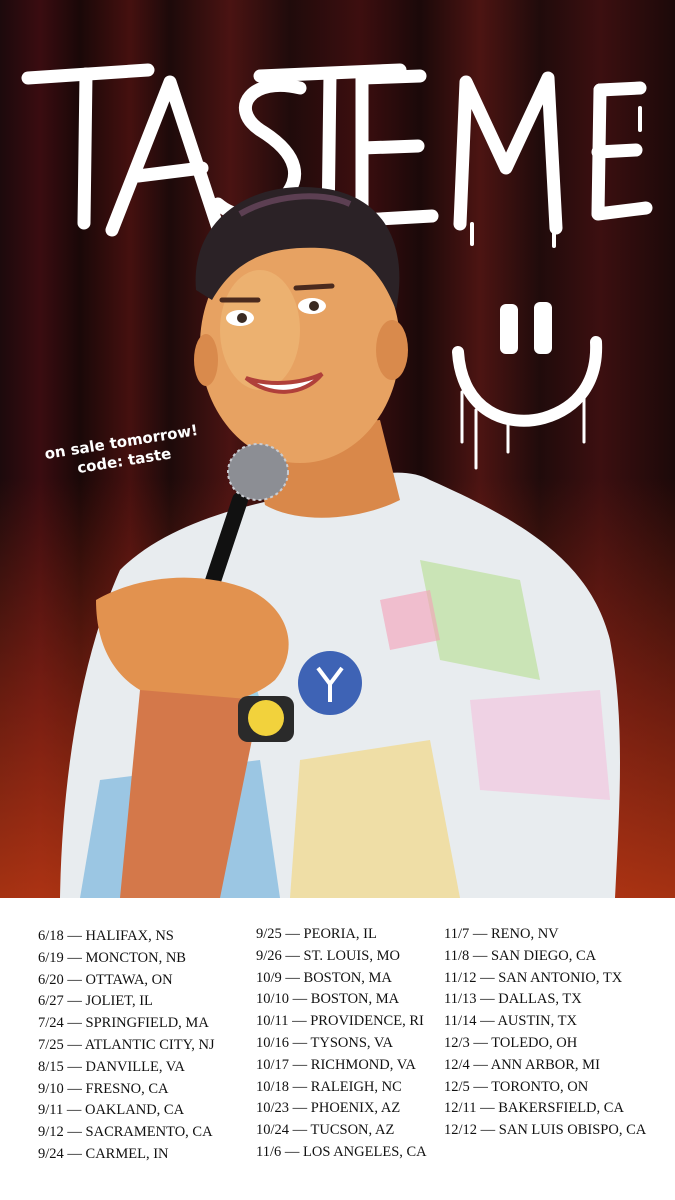  Describe the element at coordinates (111, 1110) in the screenshot. I see `tour-date-item: 9/11 — OAKLAND, CA` at that location.